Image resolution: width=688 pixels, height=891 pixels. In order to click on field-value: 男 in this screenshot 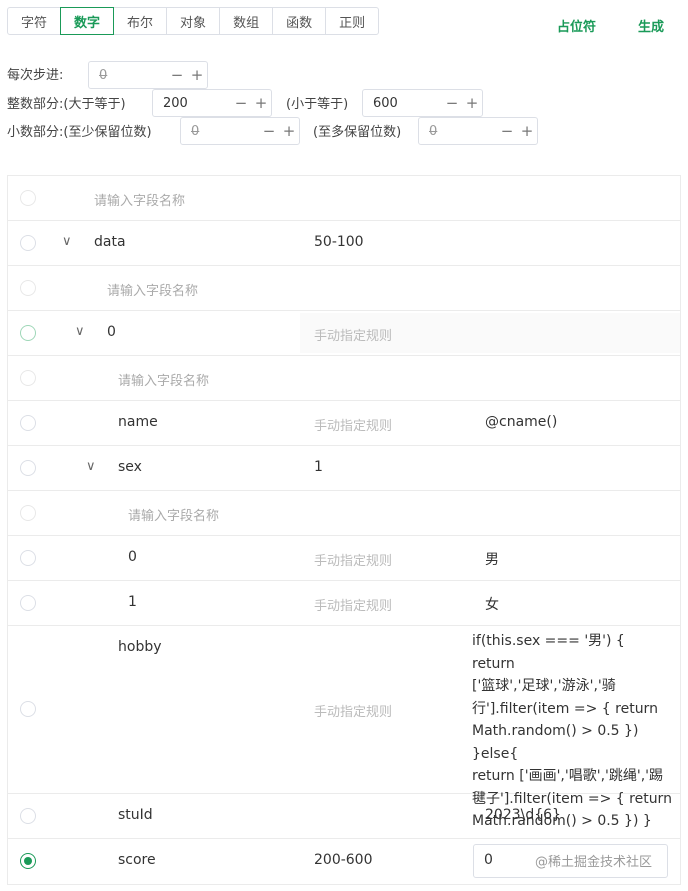, I will do `click(492, 559)`.